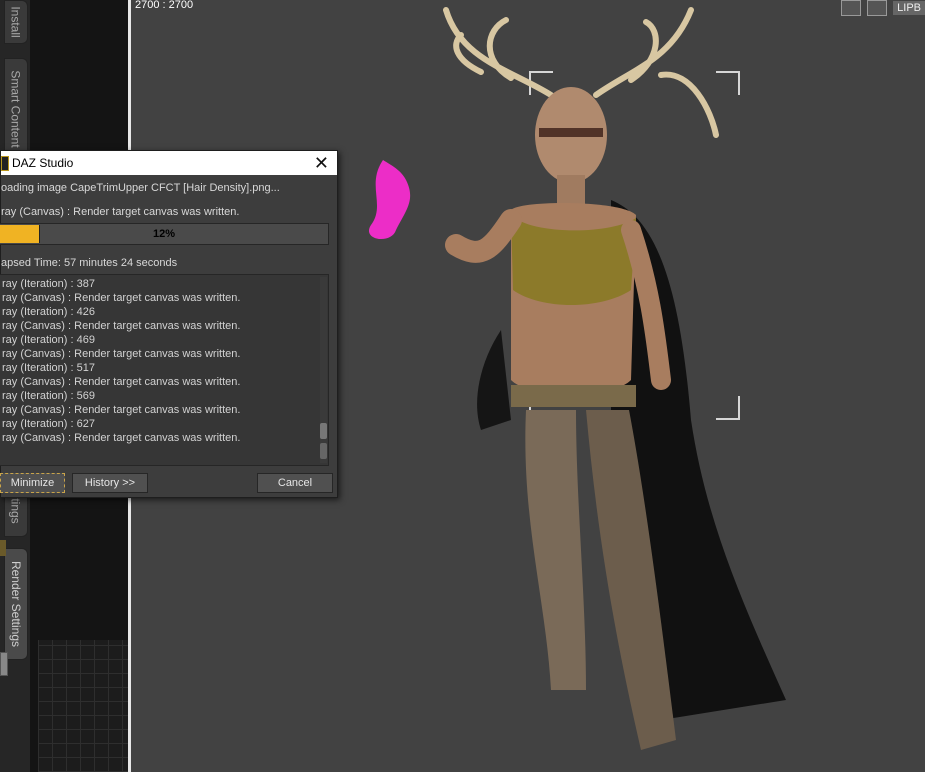 This screenshot has height=772, width=925. What do you see at coordinates (323, 431) in the screenshot?
I see `log-scroll-thumb` at bounding box center [323, 431].